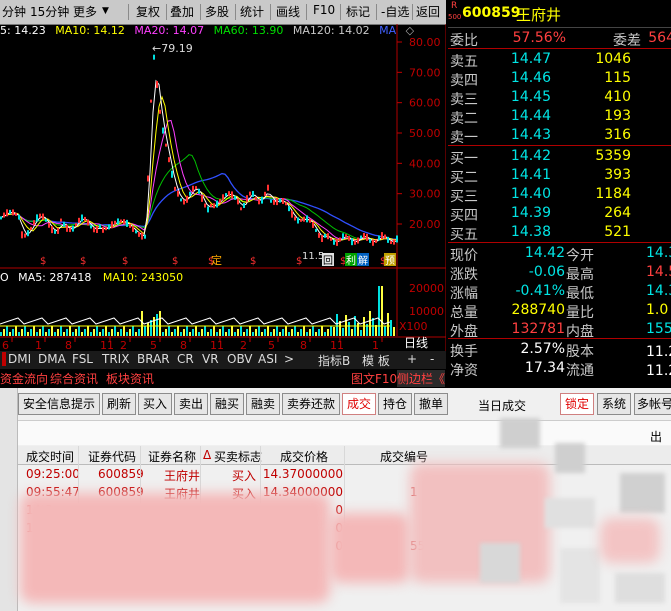 This screenshot has height=611, width=671. What do you see at coordinates (425, 42) in the screenshot?
I see `price-axis-label: 80.00` at bounding box center [425, 42].